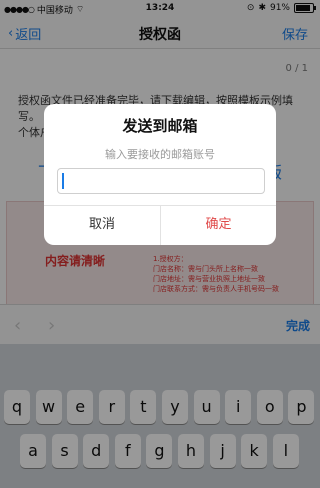 The width and height of the screenshot is (320, 488). Describe the element at coordinates (161, 181) in the screenshot. I see `email-input` at that location.